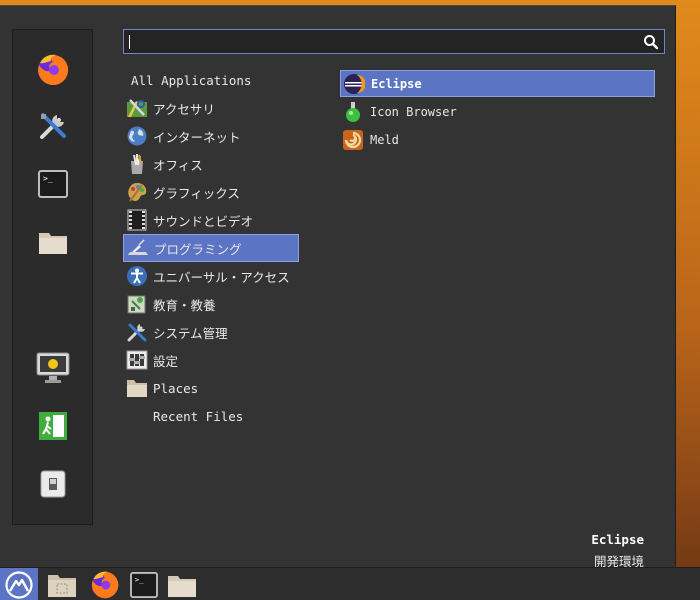 This screenshot has height=600, width=700. I want to click on education-icon, so click(137, 304).